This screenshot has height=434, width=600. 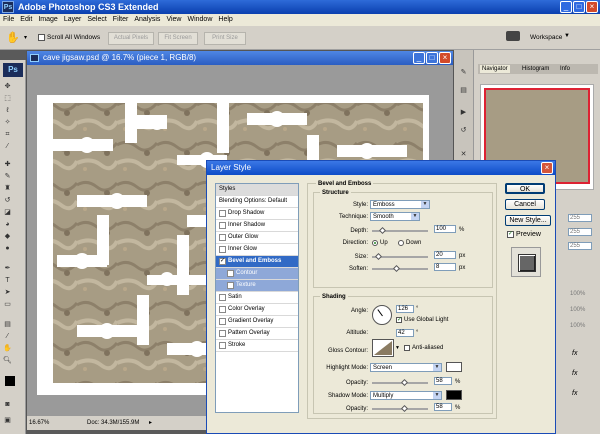 I want to click on tab-info: Info, so click(x=565, y=69).